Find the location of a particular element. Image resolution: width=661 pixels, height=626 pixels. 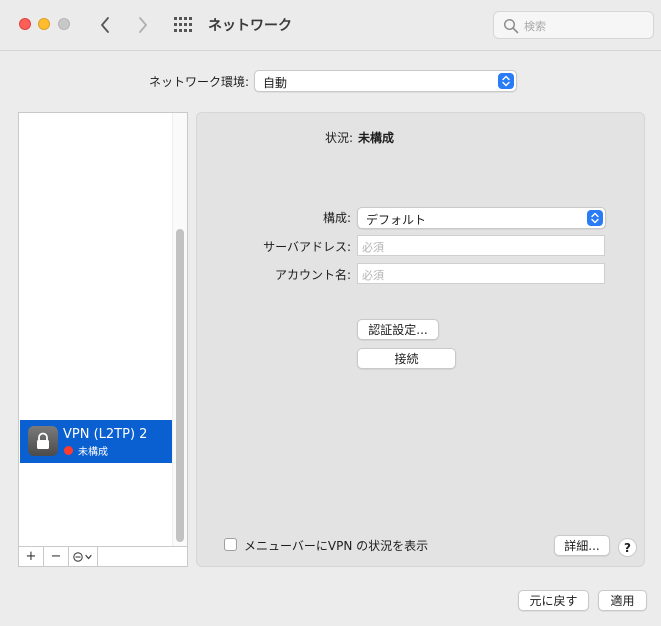

back-button is located at coordinates (105, 25).